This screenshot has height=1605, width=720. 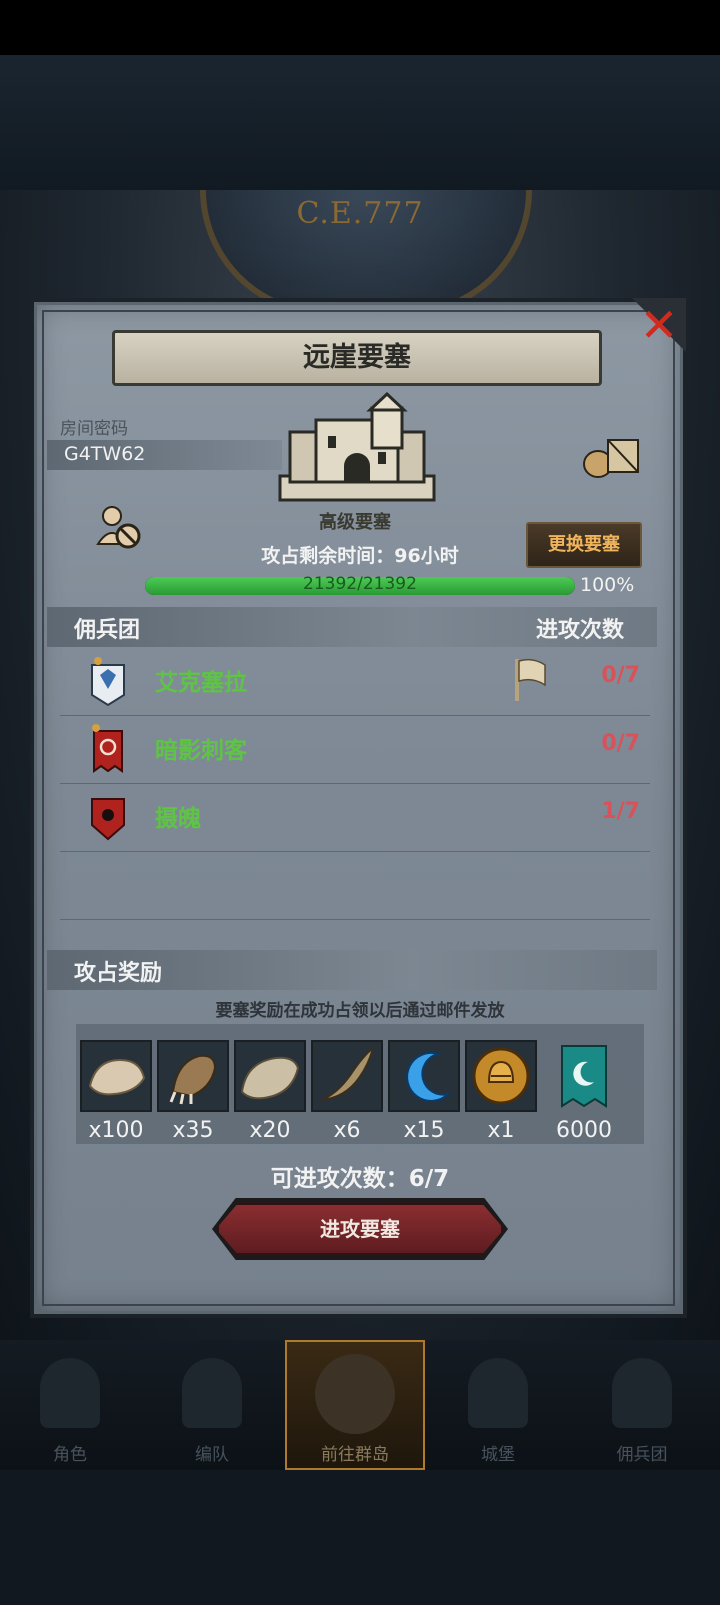 What do you see at coordinates (607, 585) in the screenshot?
I see `fortress-hp-percent: 100%` at bounding box center [607, 585].